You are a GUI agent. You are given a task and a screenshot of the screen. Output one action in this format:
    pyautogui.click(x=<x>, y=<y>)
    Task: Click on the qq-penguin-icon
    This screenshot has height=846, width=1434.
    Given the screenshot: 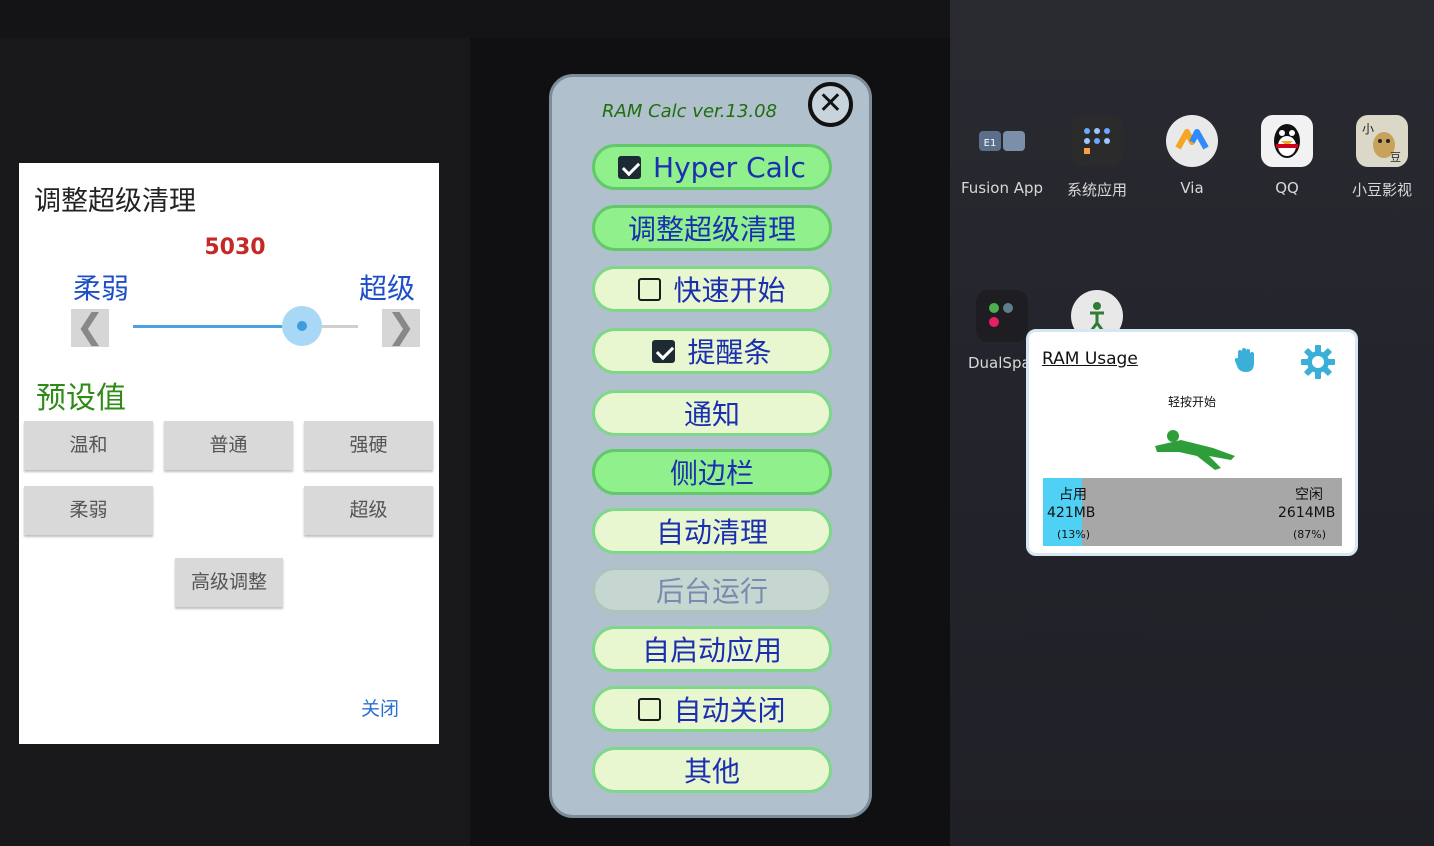 What is the action you would take?
    pyautogui.click(x=1287, y=141)
    